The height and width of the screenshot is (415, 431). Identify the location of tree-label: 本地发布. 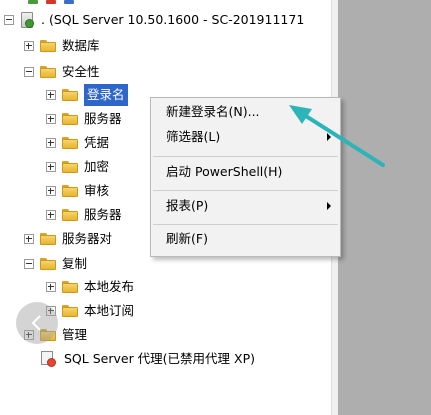
(109, 286).